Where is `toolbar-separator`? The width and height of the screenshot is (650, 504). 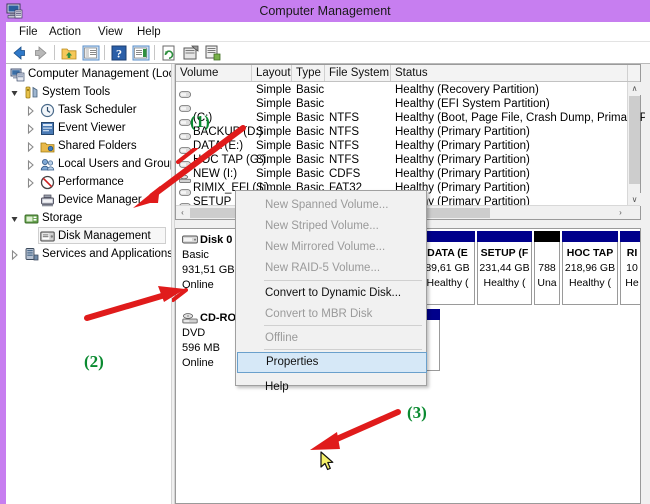 toolbar-separator is located at coordinates (54, 52).